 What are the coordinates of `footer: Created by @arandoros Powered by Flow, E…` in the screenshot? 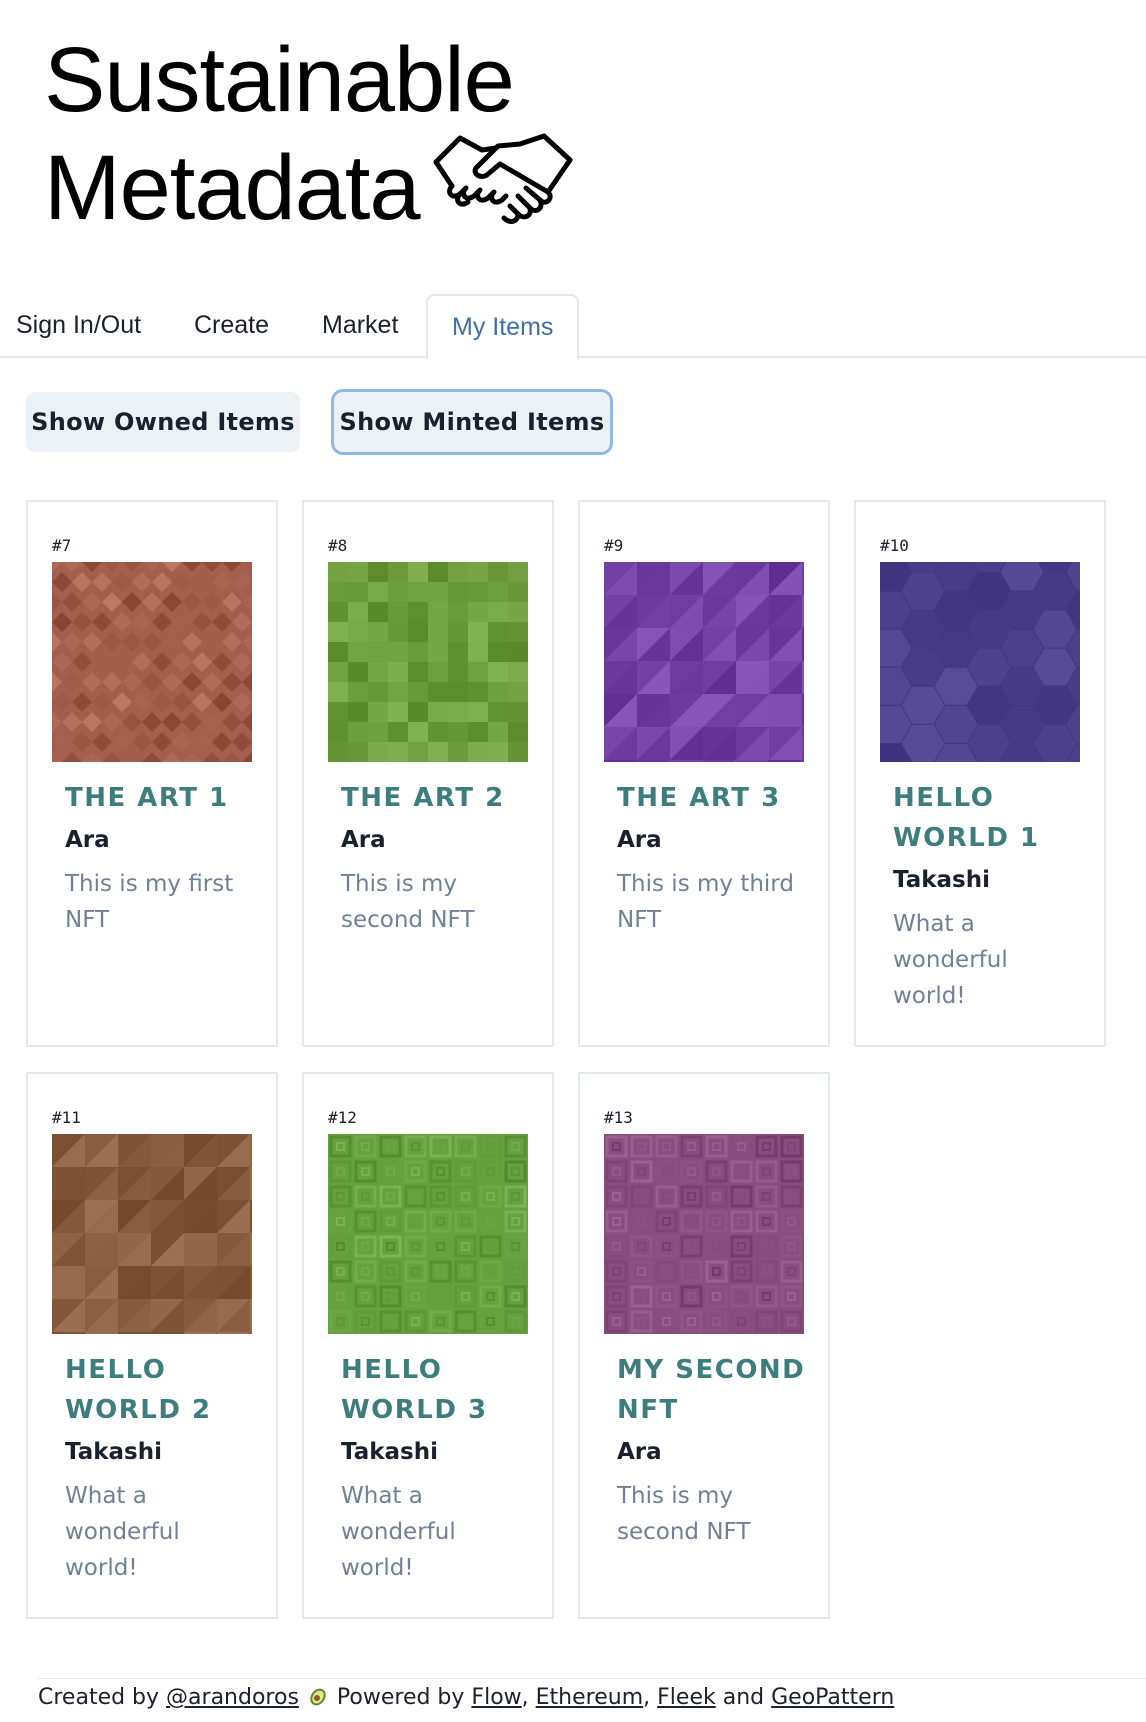 It's located at (592, 1694).